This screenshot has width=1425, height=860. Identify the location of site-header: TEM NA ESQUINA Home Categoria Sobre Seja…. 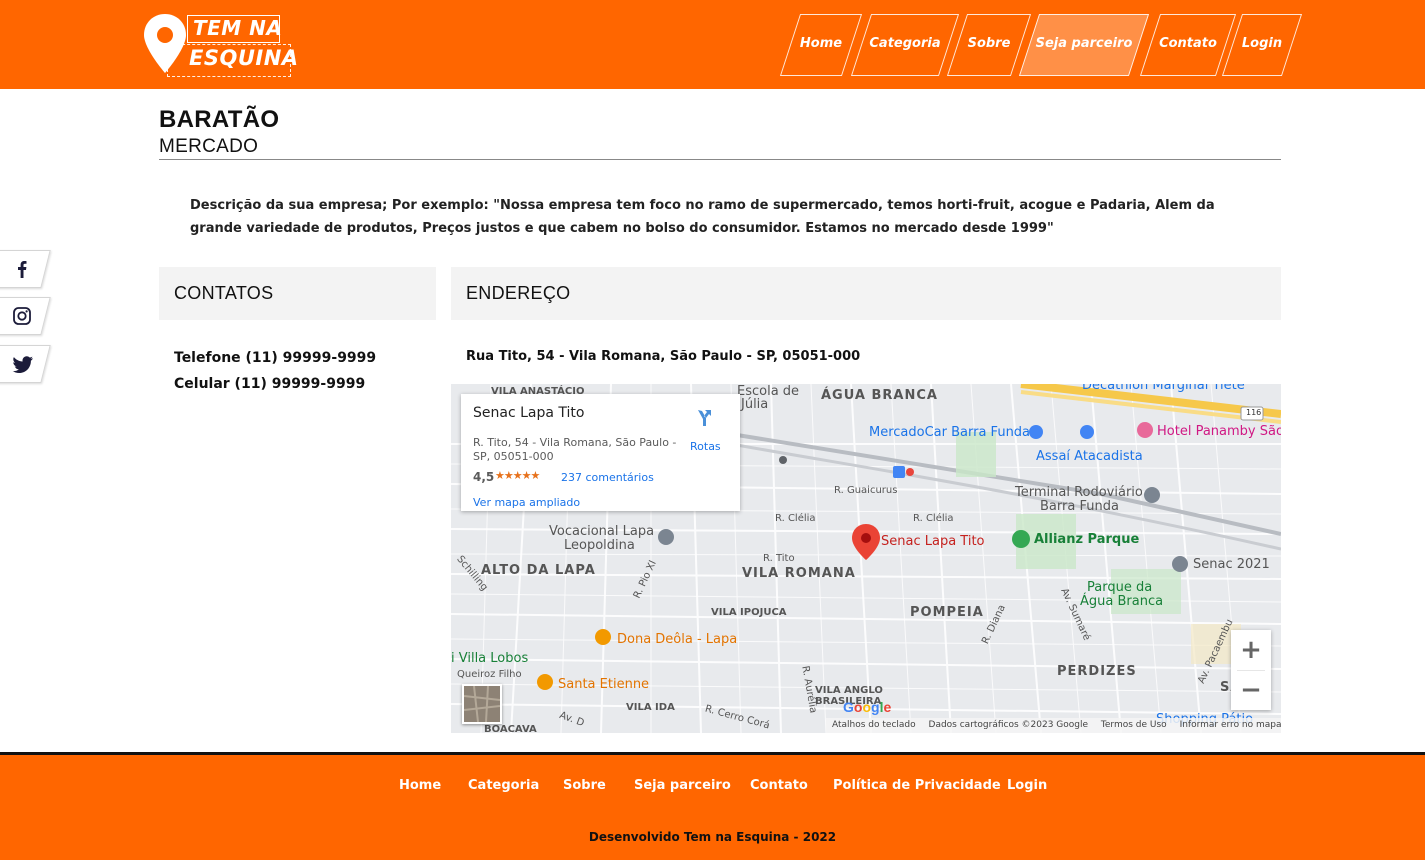
(712, 44).